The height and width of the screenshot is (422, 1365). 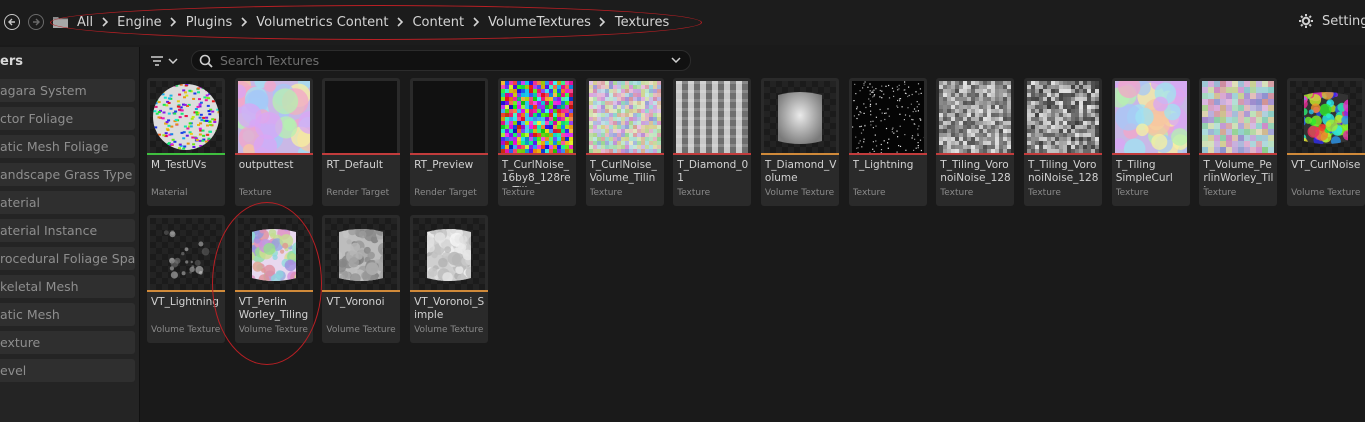 I want to click on breadcrumb-item: Plugins, so click(x=209, y=22).